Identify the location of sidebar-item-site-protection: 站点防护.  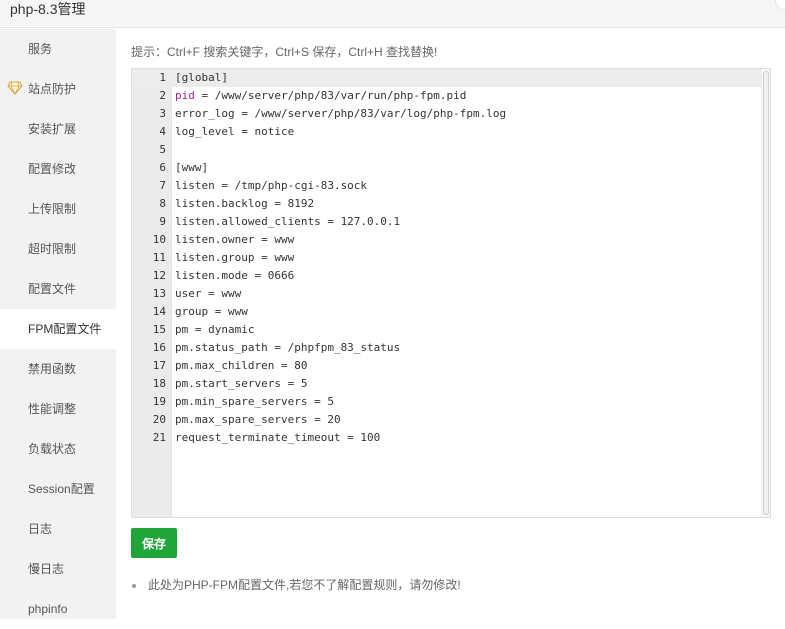
(58, 89).